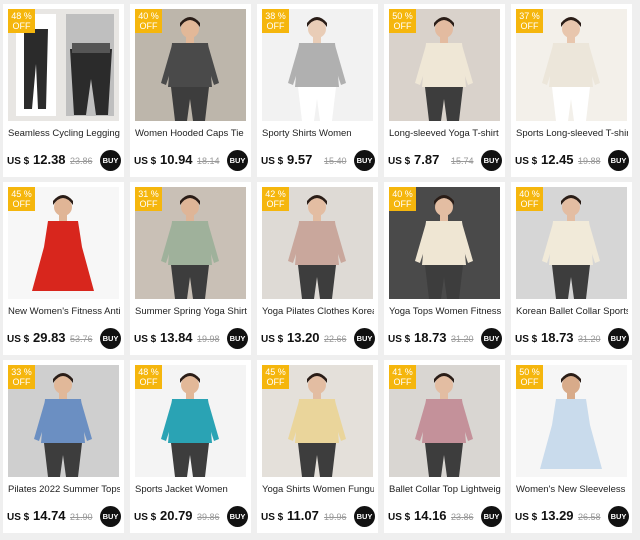 This screenshot has height=540, width=640. What do you see at coordinates (275, 194) in the screenshot?
I see `discount-percent: 42 %` at bounding box center [275, 194].